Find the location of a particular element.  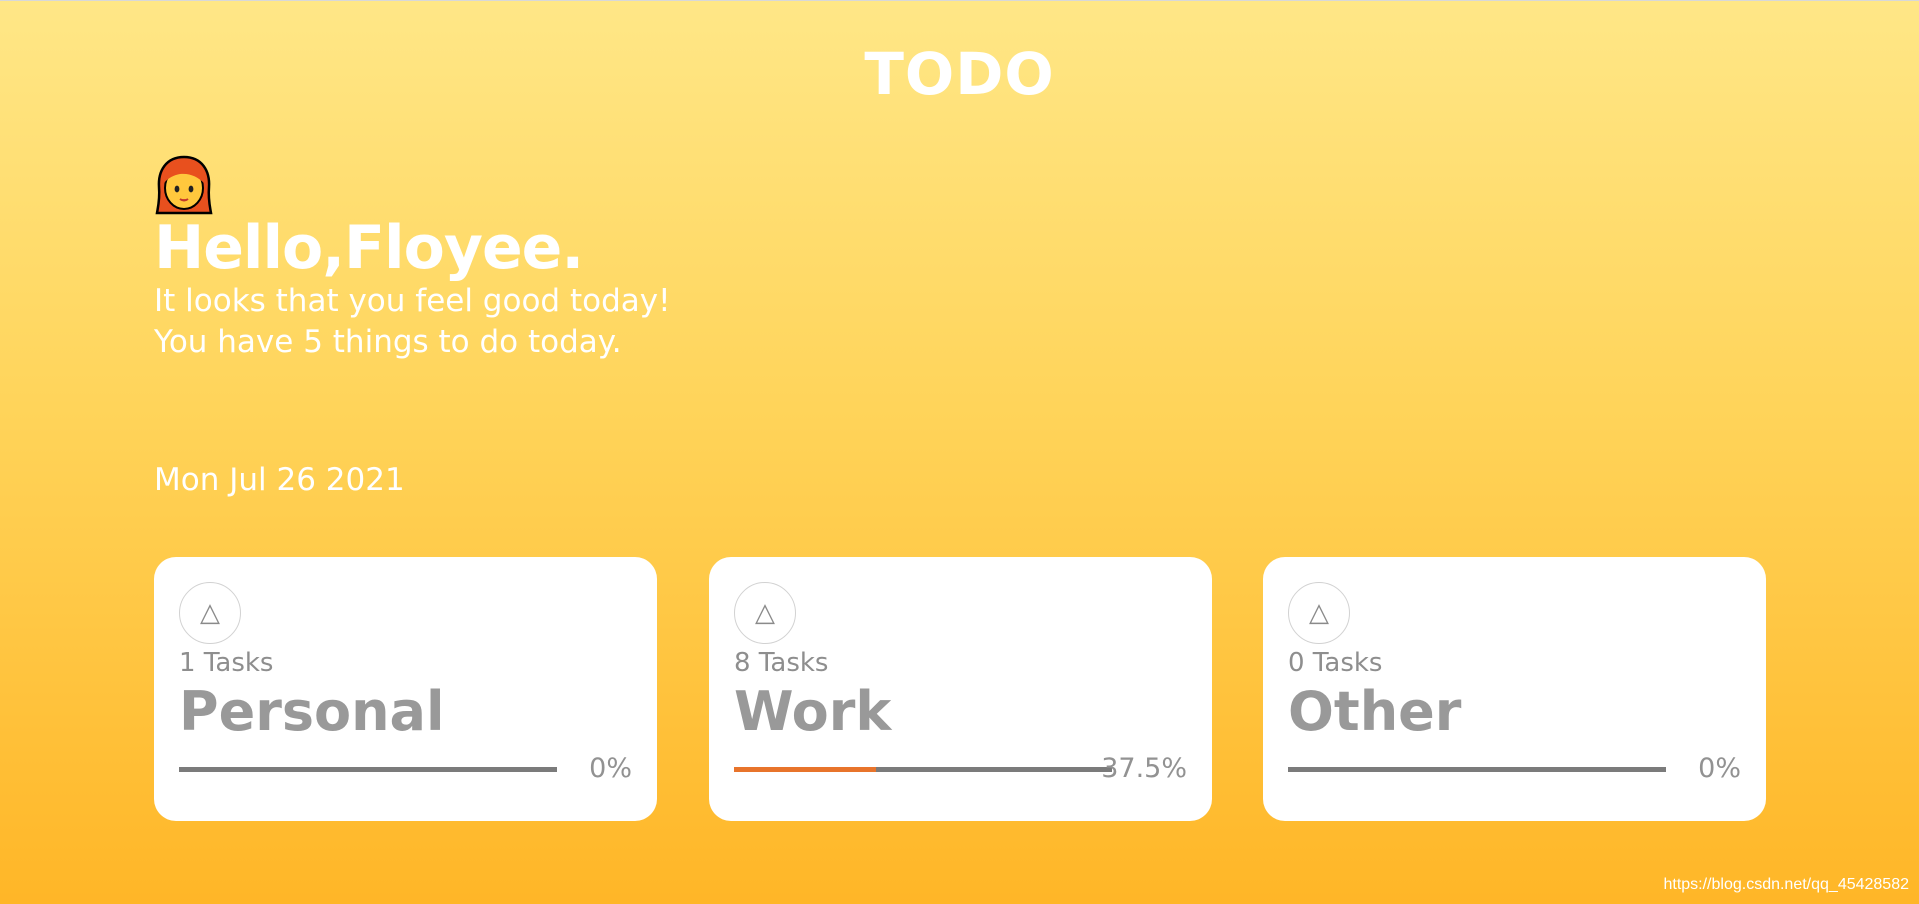

category-name: Other is located at coordinates (1375, 711).